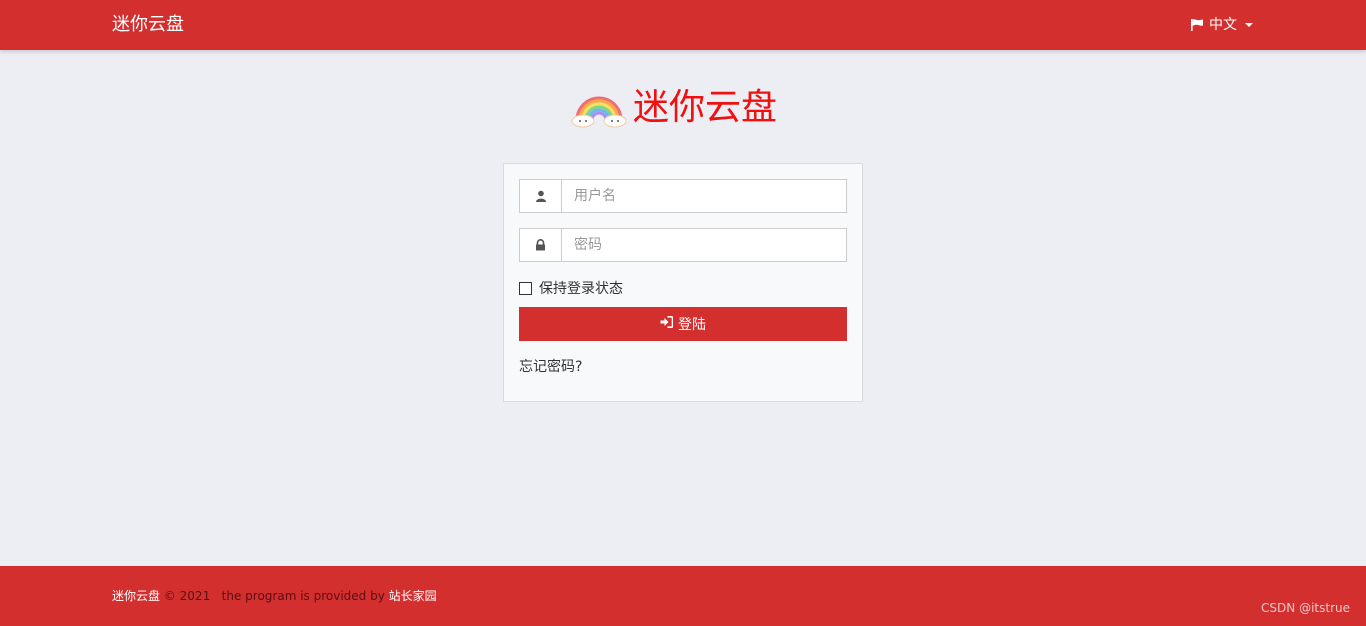 This screenshot has width=1366, height=626. I want to click on login-panel: 保持登录状态 登陆 忘记密码?, so click(683, 282).